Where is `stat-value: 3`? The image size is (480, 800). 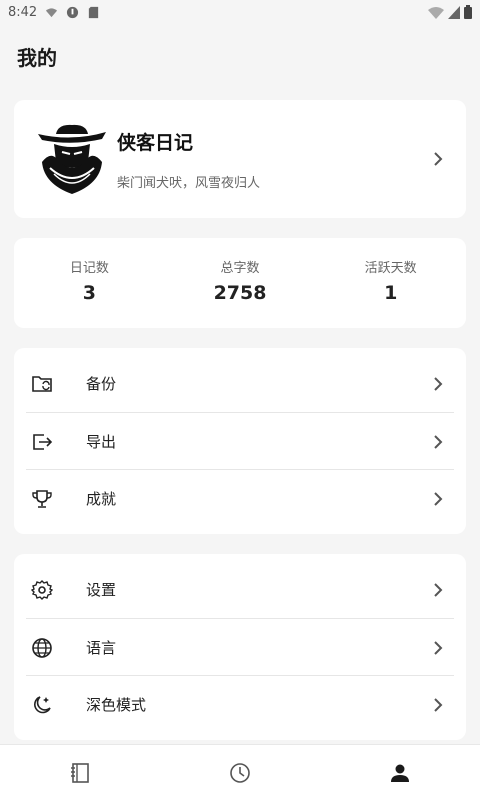 stat-value: 3 is located at coordinates (89, 293).